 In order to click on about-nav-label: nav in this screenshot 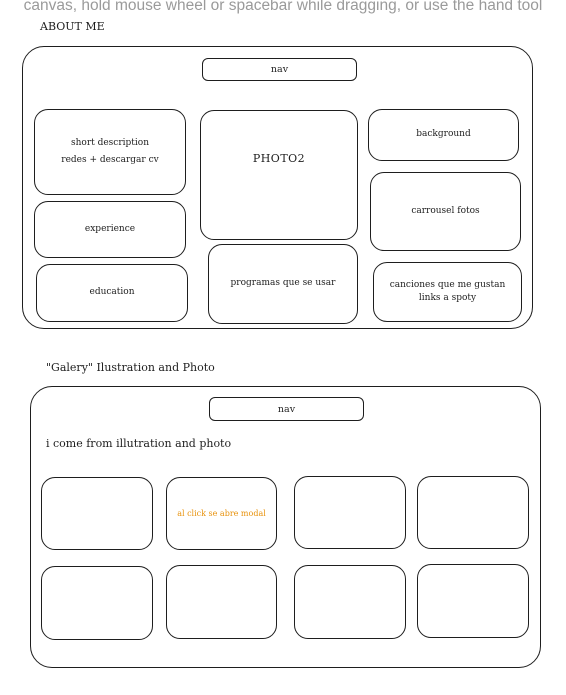, I will do `click(279, 69)`.